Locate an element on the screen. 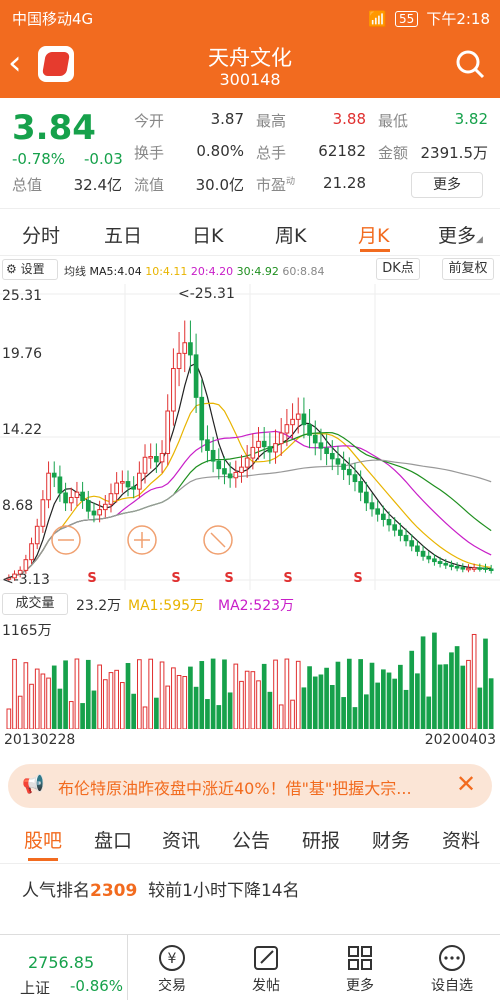 The image size is (500, 1000). volume-chart: 1165万 is located at coordinates (250, 673).